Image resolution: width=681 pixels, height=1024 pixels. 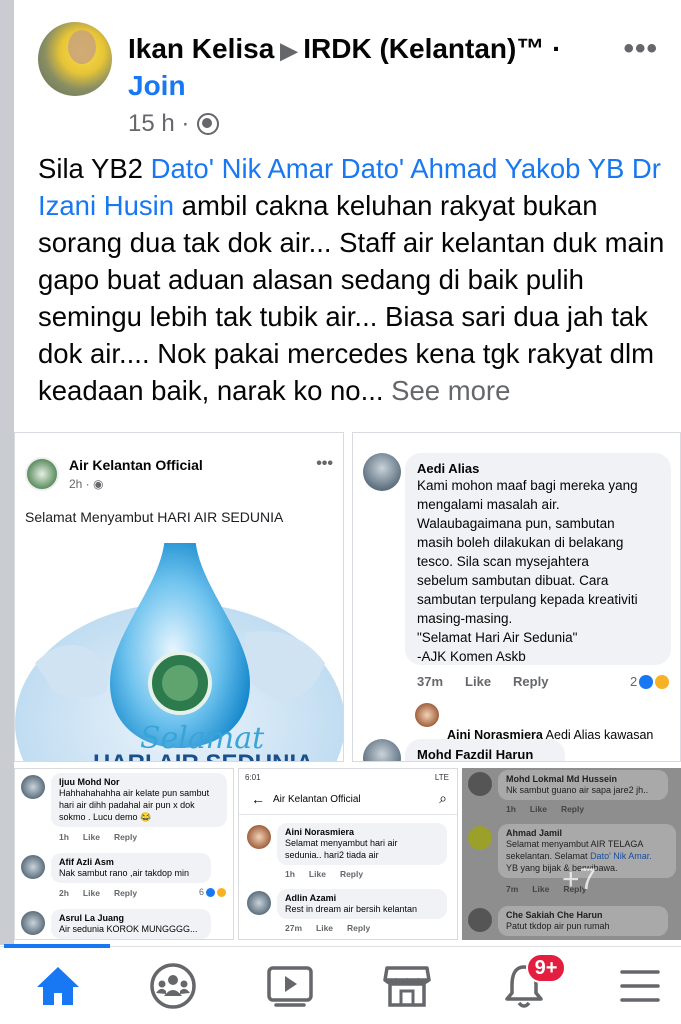 I want to click on reaction-count: 6, so click(x=213, y=892).